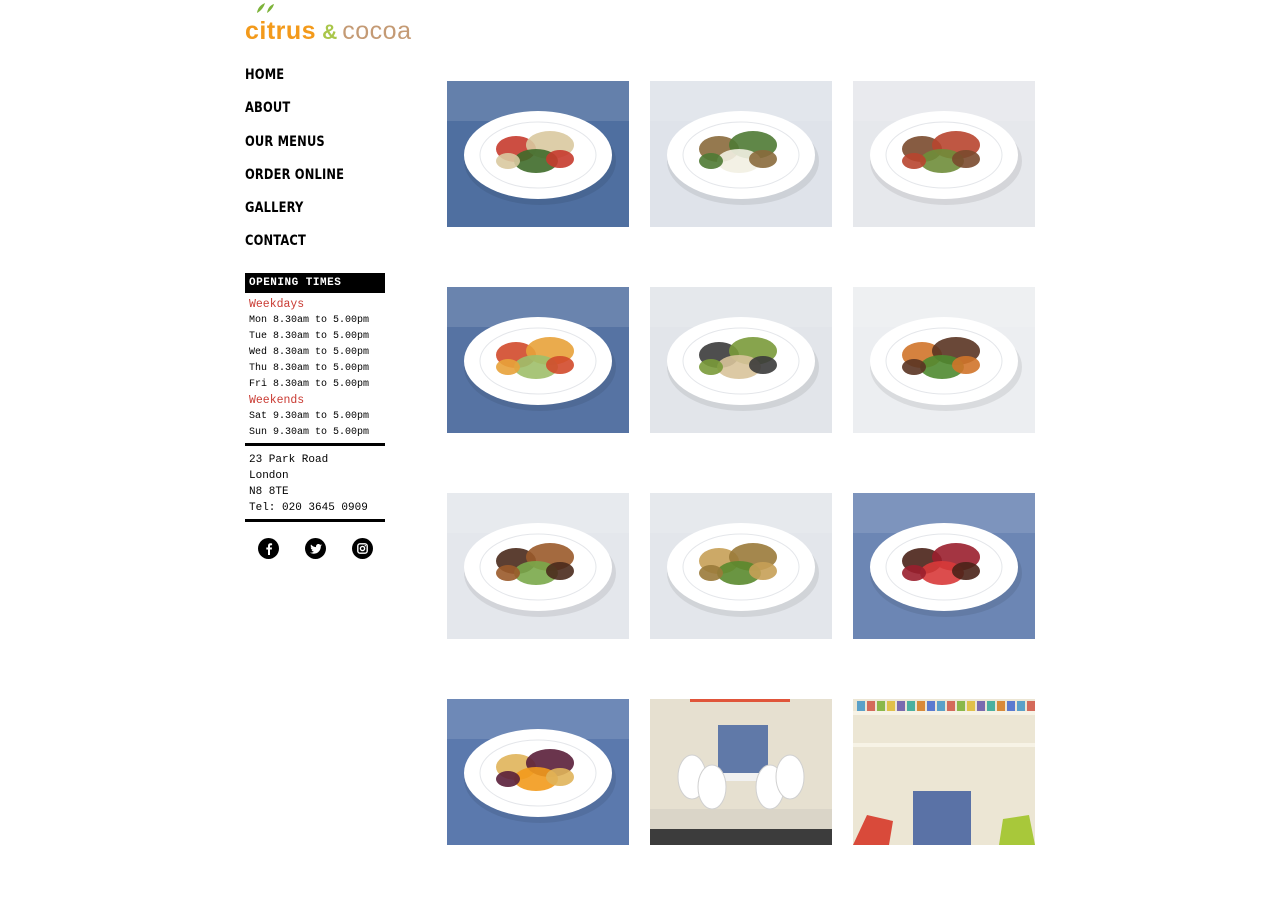 The image size is (1280, 900). Describe the element at coordinates (305, 215) in the screenshot. I see `nav-item-gallery: GALLERY` at that location.